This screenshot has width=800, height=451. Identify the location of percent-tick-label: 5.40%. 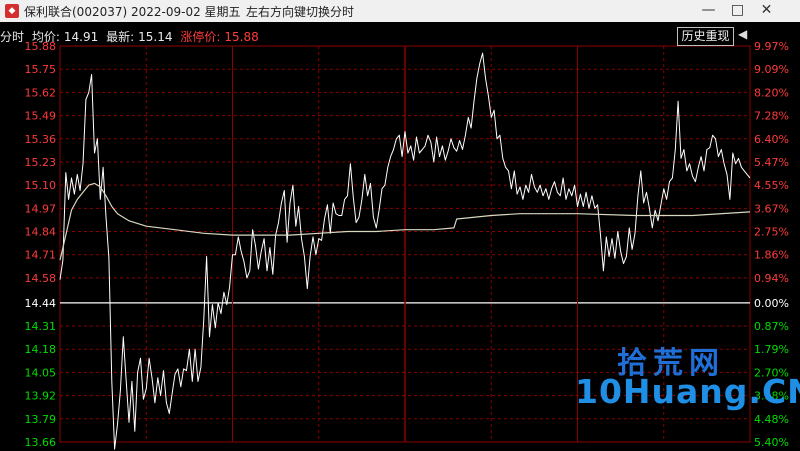
(771, 442).